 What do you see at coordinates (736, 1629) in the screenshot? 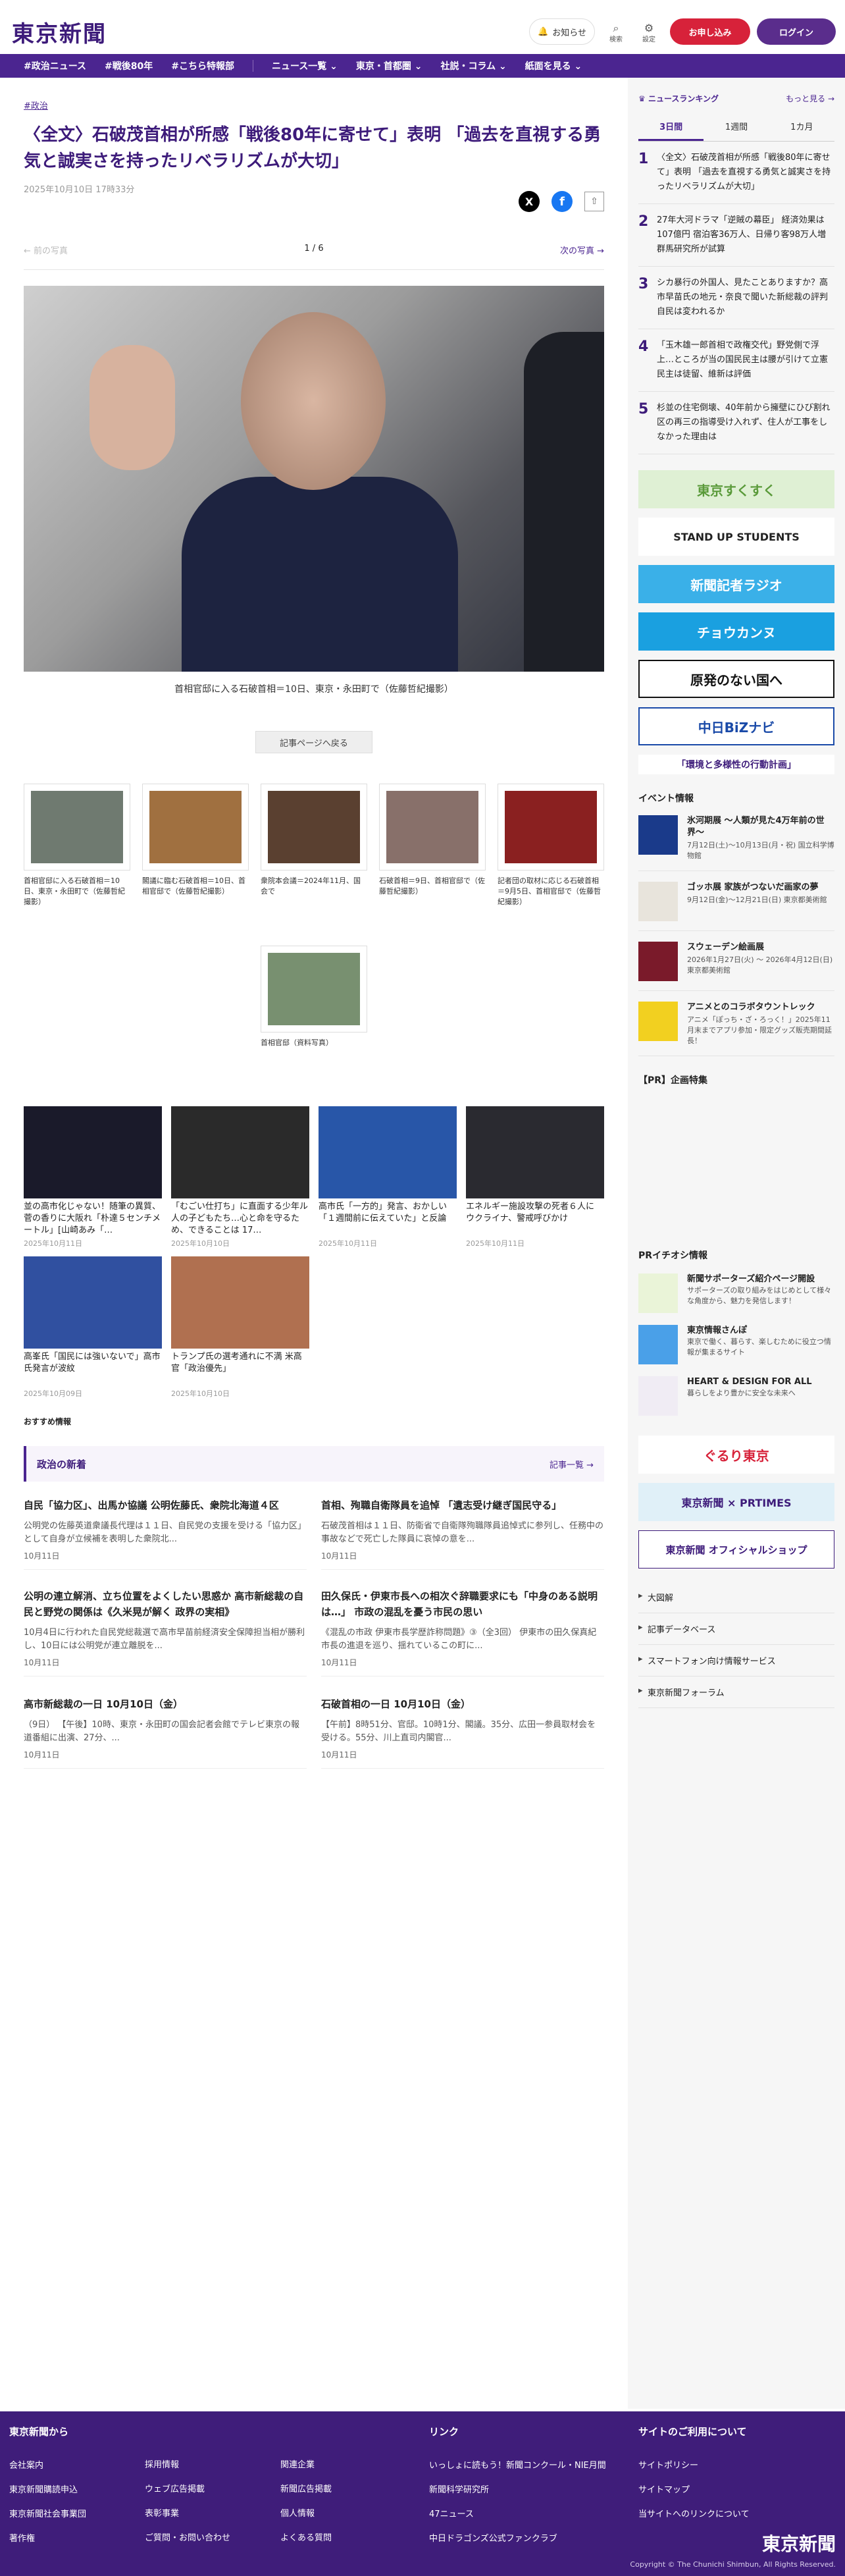
I see `sidebar-link: 記事データベース` at bounding box center [736, 1629].